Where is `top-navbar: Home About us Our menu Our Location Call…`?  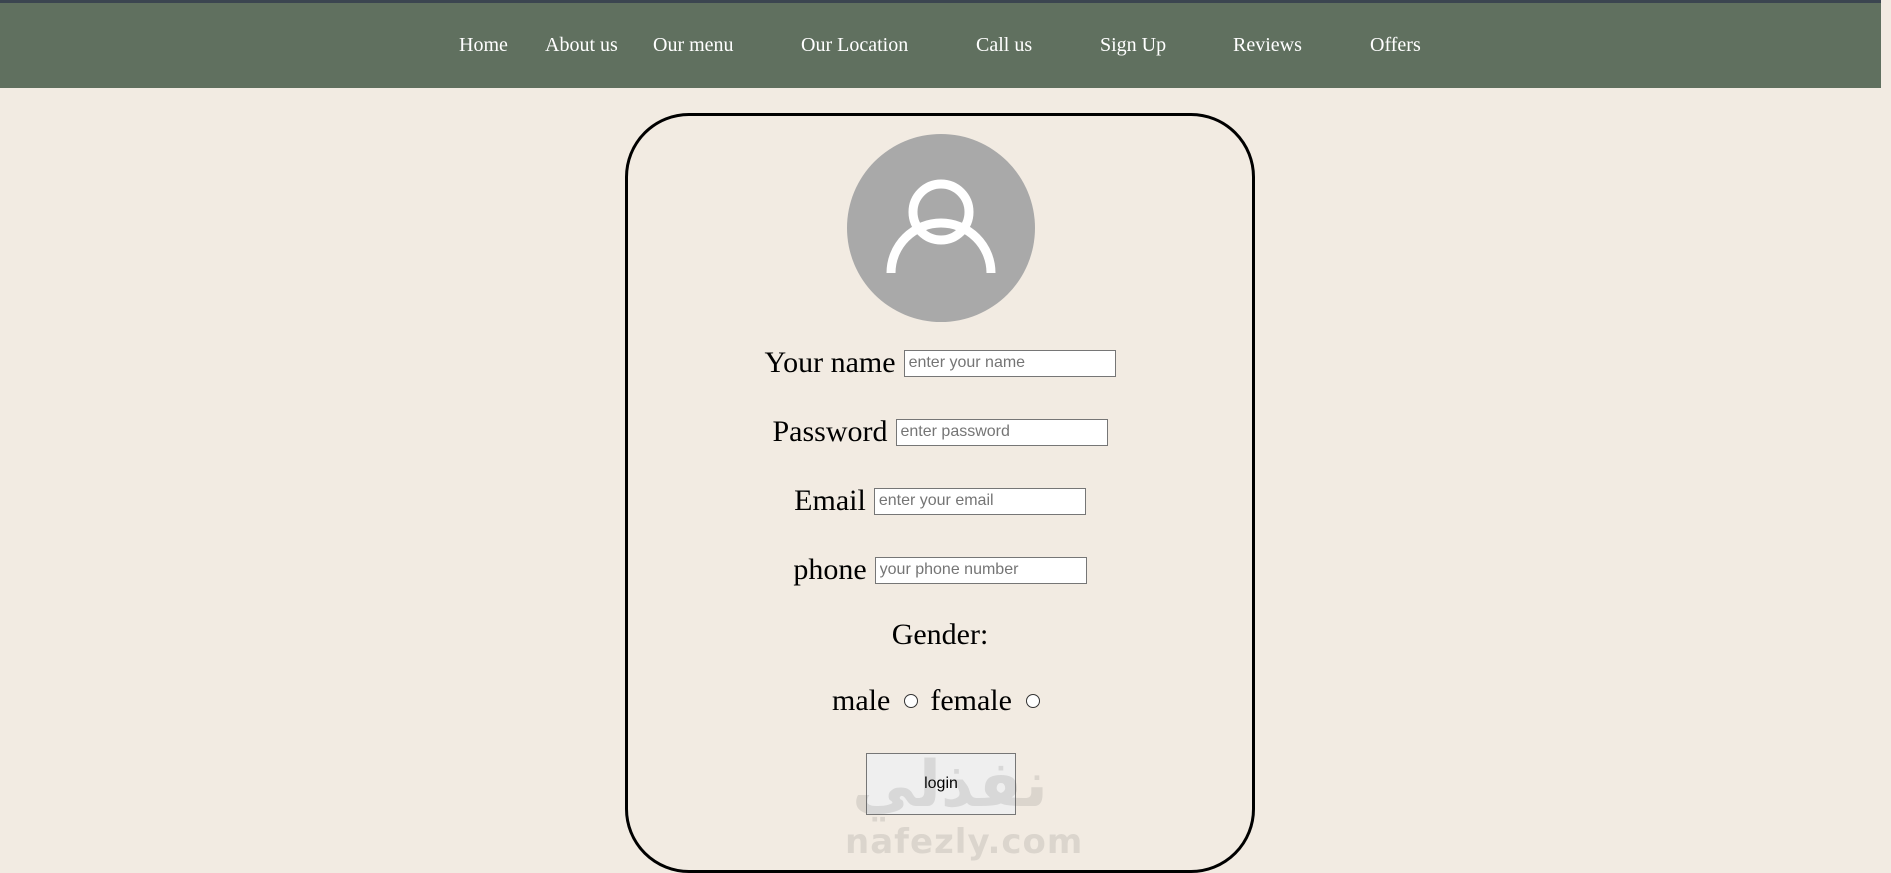 top-navbar: Home About us Our menu Our Location Call… is located at coordinates (940, 44).